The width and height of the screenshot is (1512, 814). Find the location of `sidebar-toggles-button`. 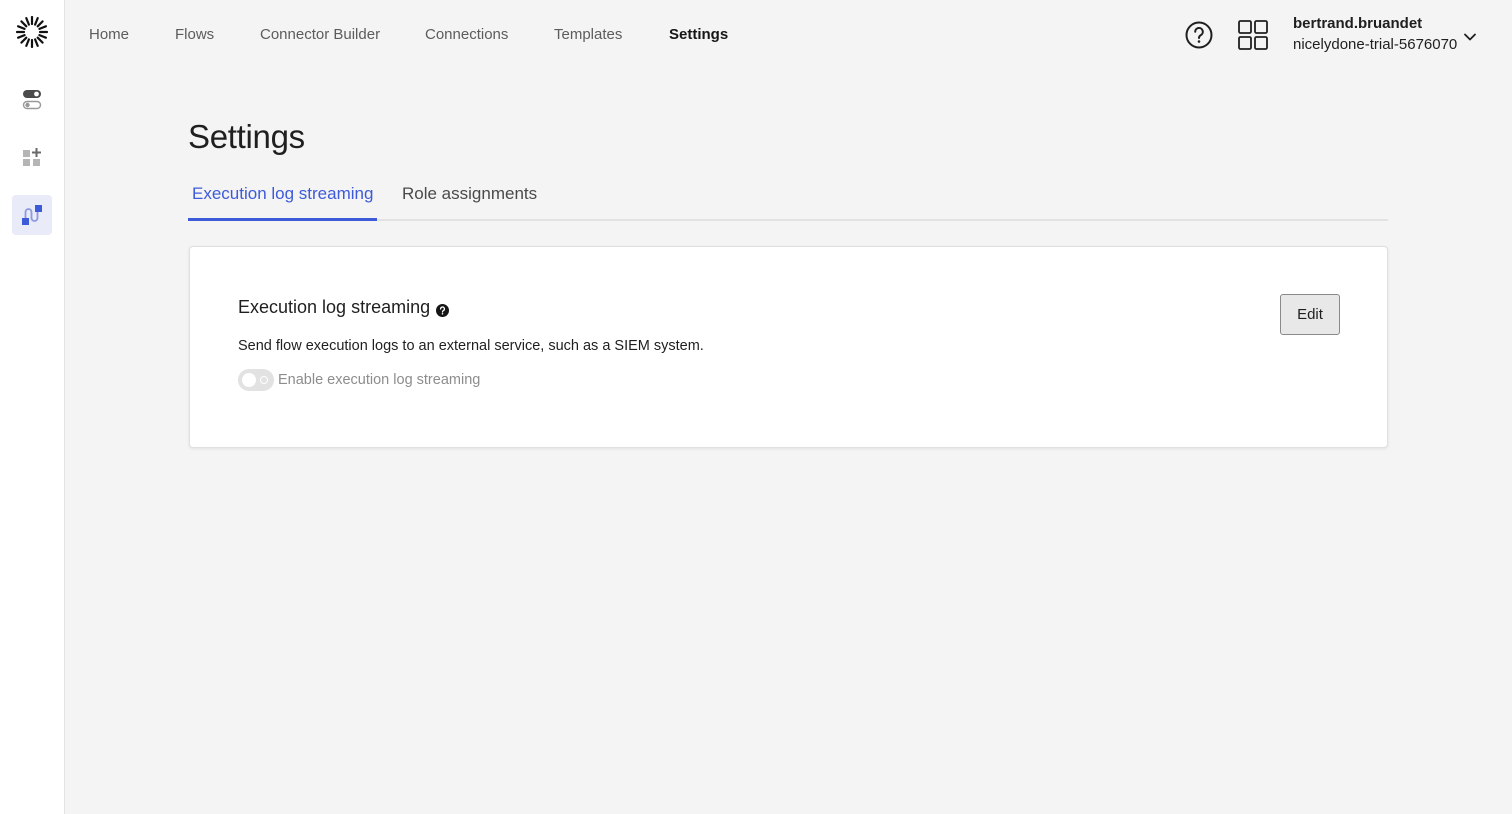

sidebar-toggles-button is located at coordinates (32, 100).